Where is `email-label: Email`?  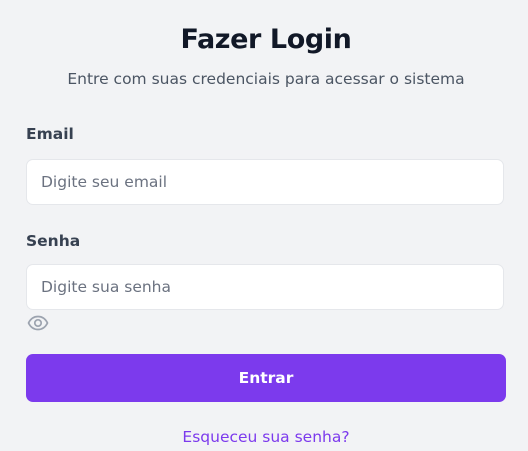 email-label: Email is located at coordinates (50, 134).